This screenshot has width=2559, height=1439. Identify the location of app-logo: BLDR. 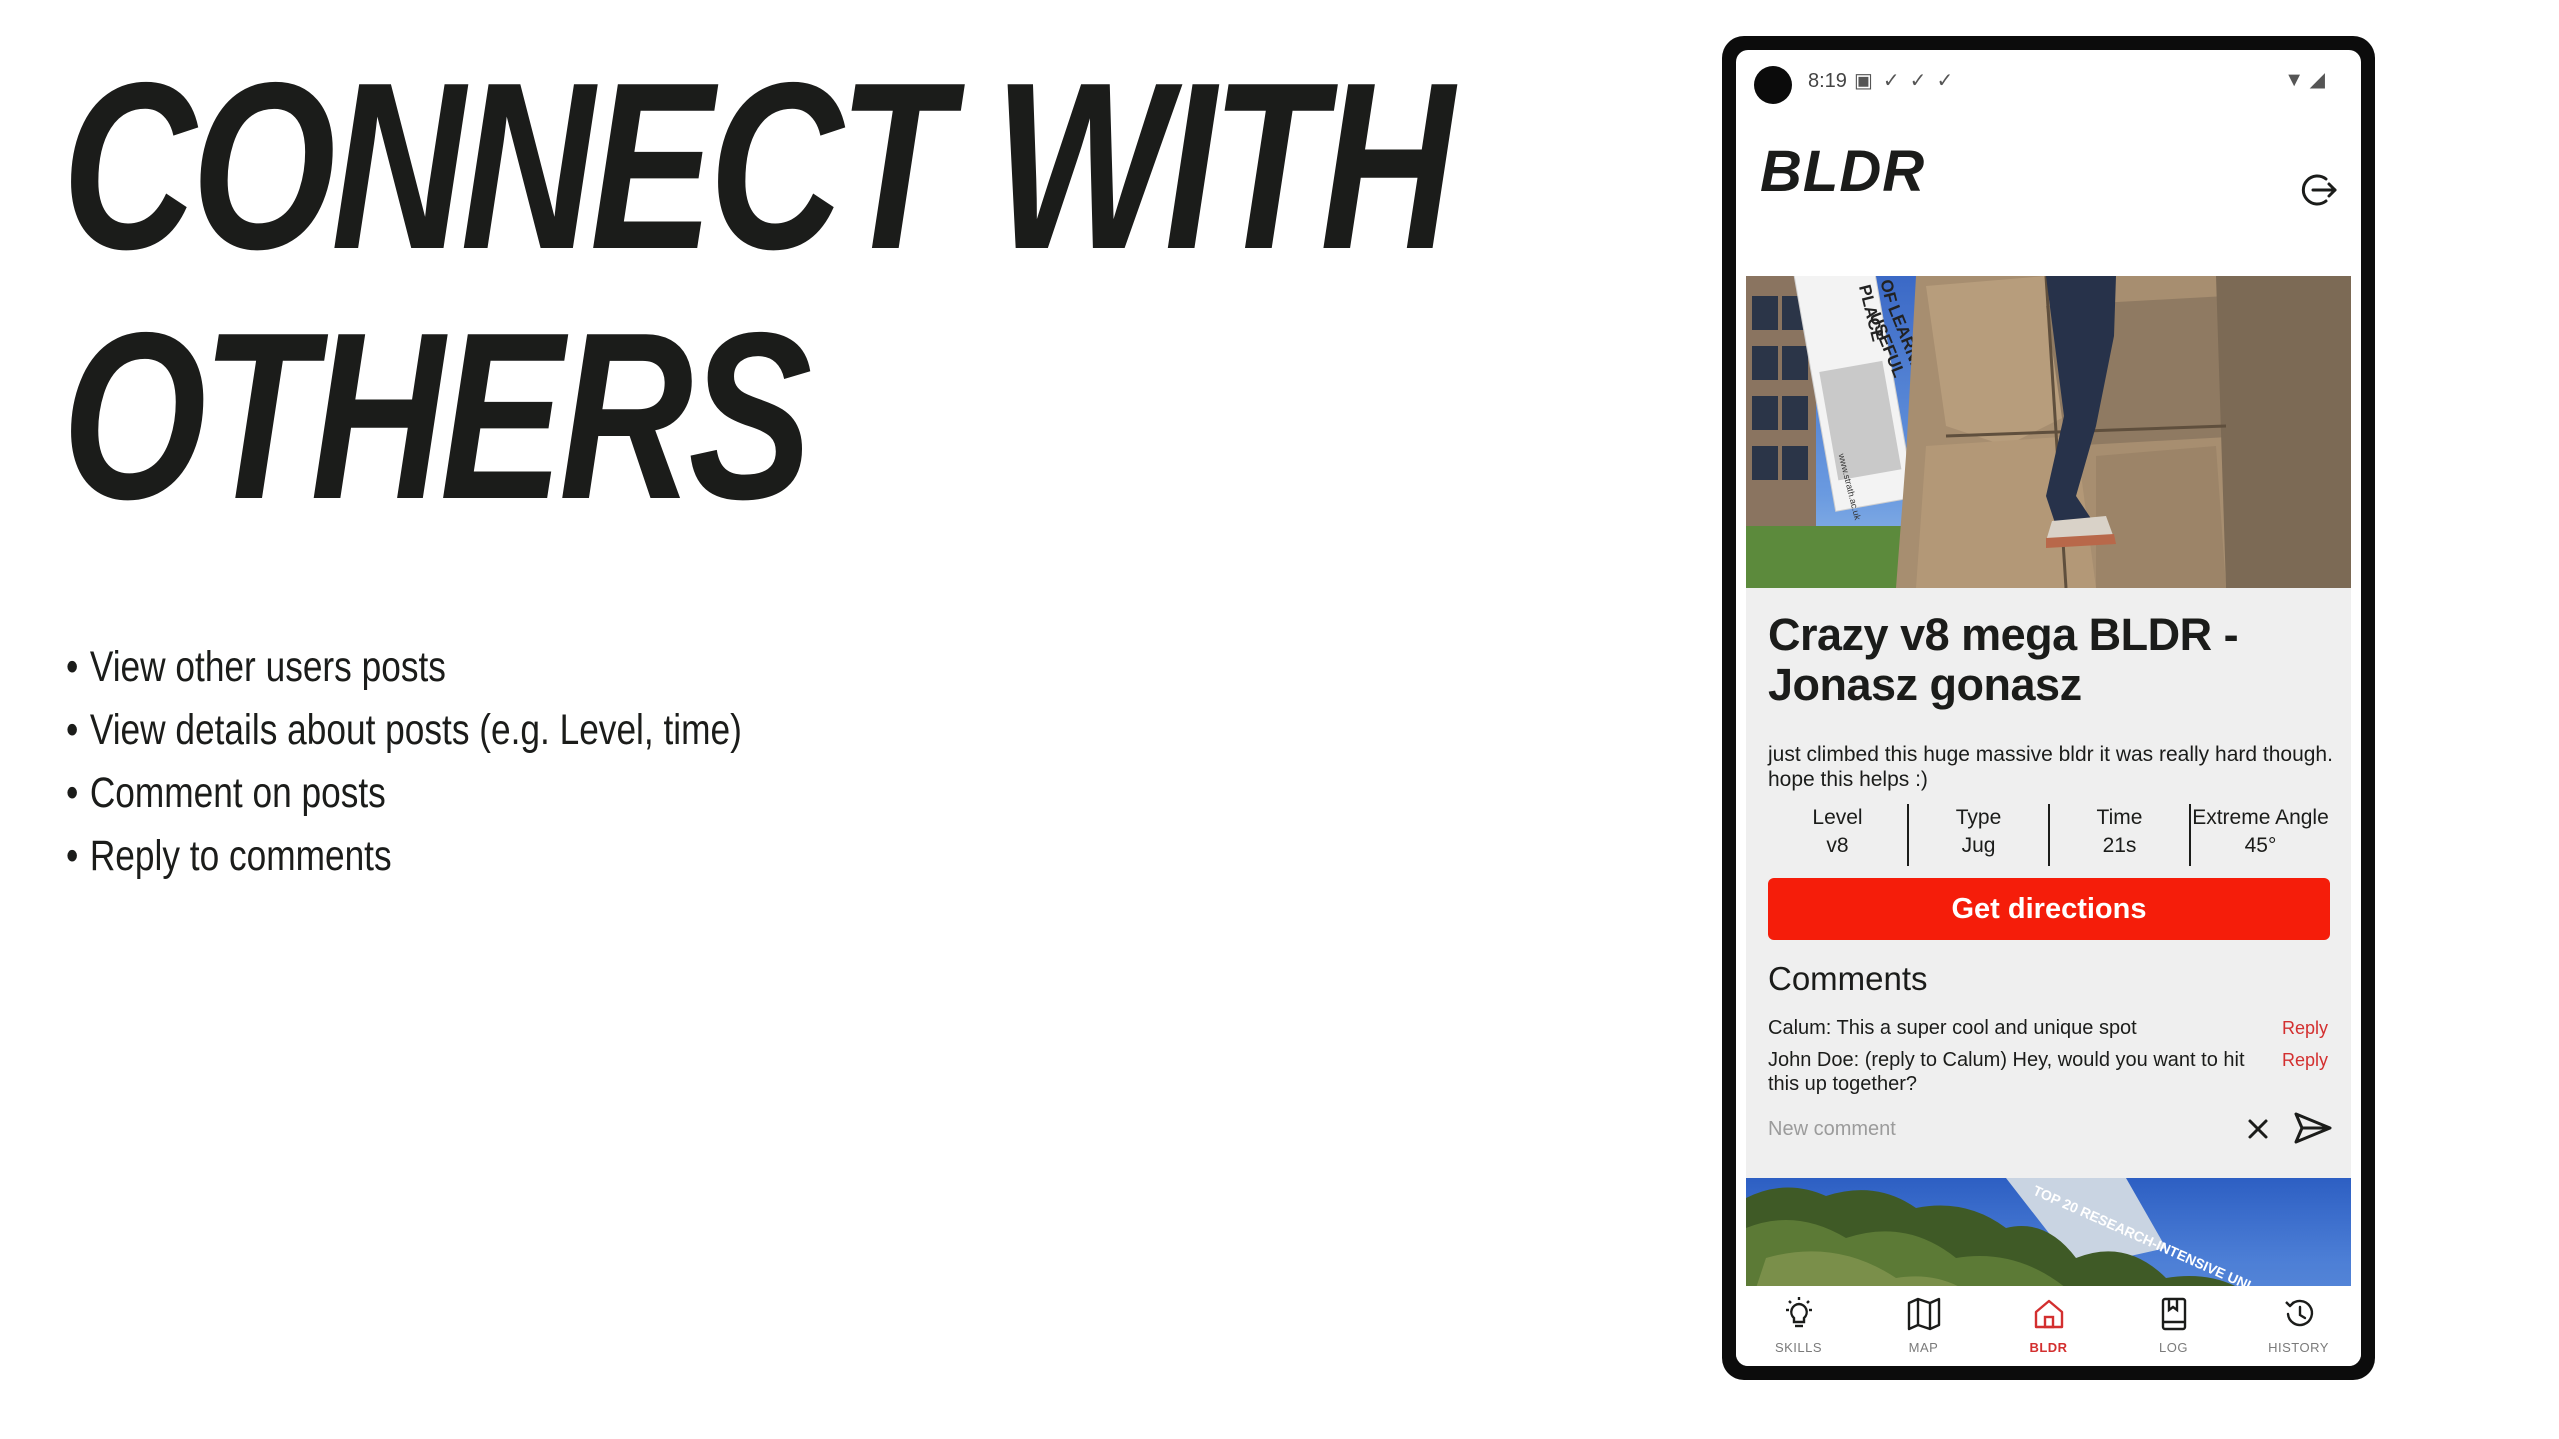
(1843, 171).